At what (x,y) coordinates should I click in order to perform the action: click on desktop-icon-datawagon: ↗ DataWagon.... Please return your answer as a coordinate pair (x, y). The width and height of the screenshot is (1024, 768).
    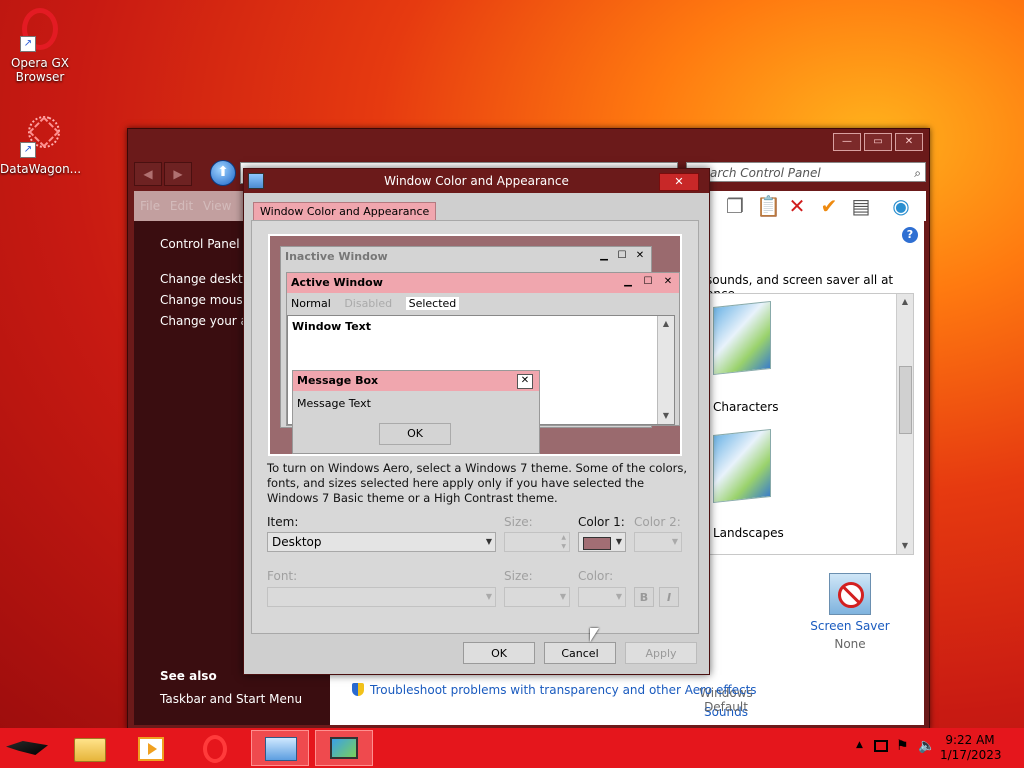
    Looking at the image, I should click on (41, 143).